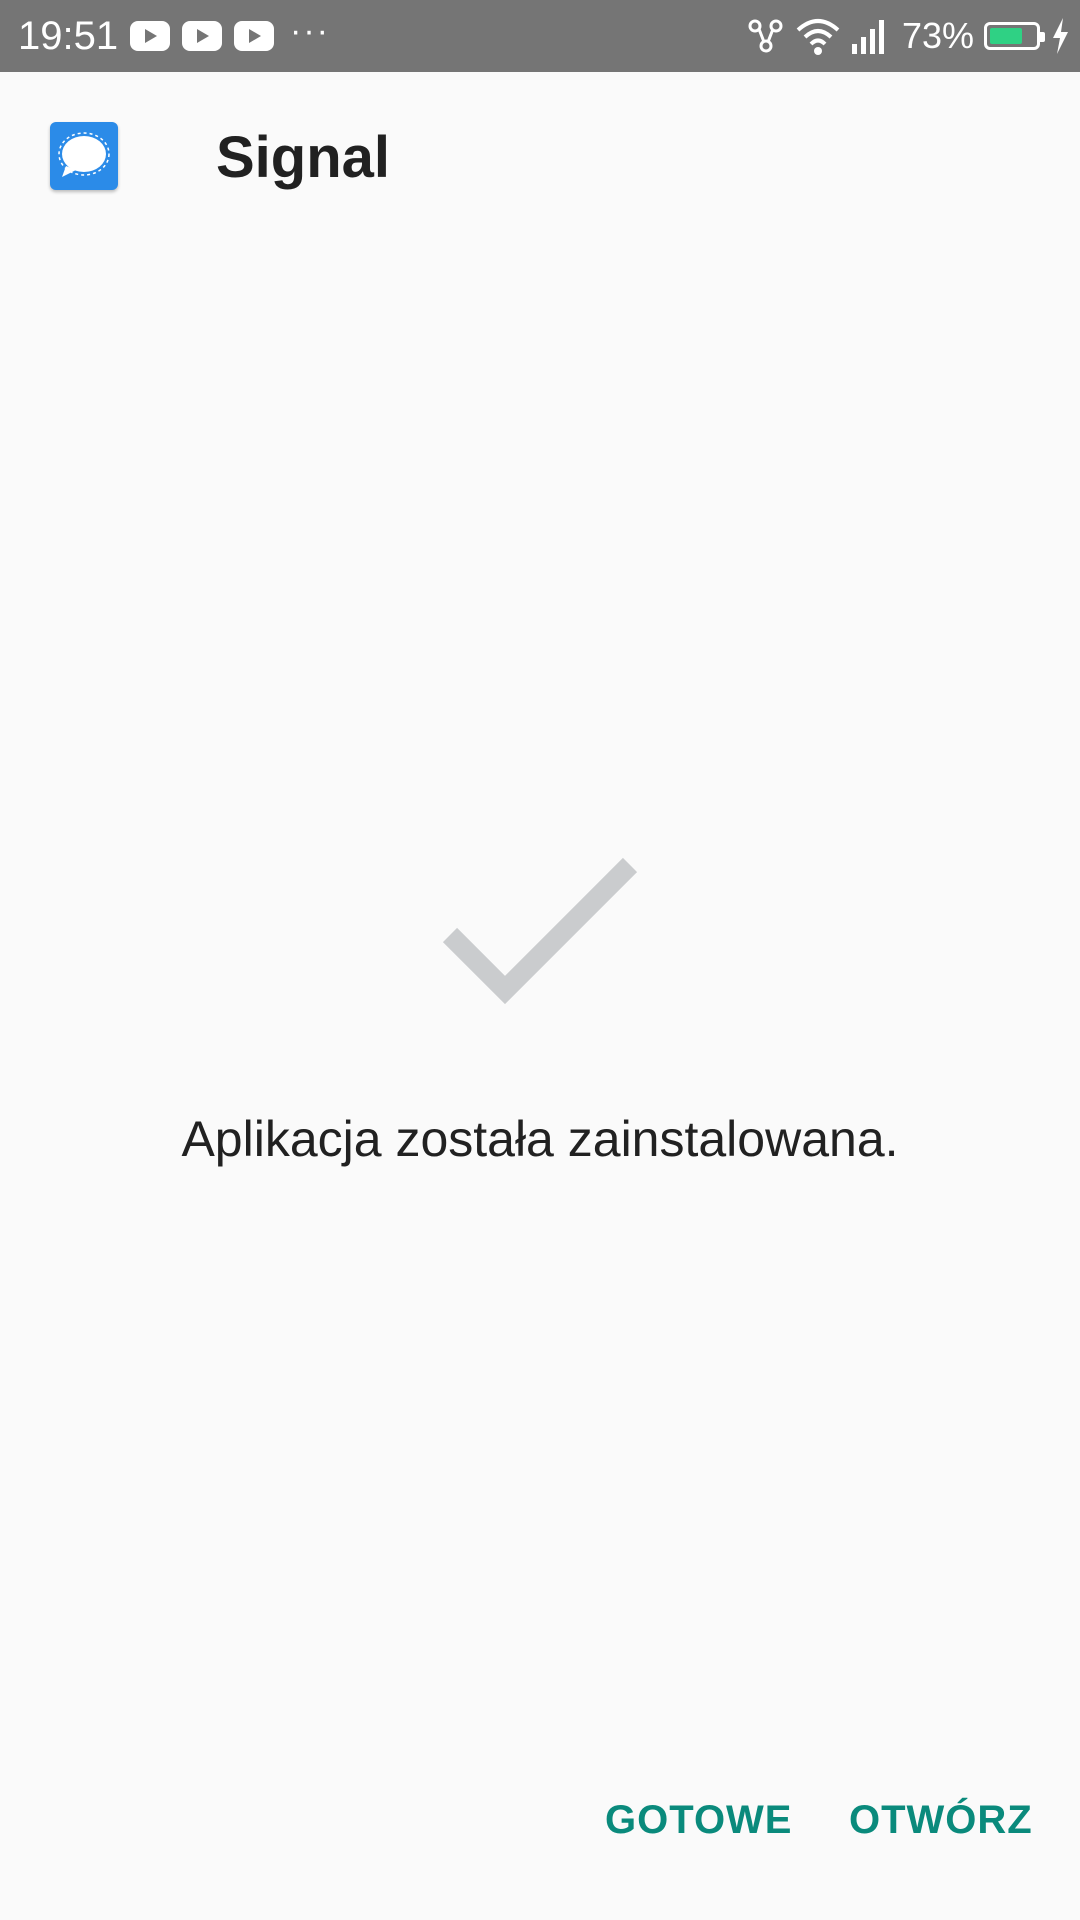 This screenshot has width=1080, height=1920. What do you see at coordinates (765, 36) in the screenshot?
I see `hotspot-icon` at bounding box center [765, 36].